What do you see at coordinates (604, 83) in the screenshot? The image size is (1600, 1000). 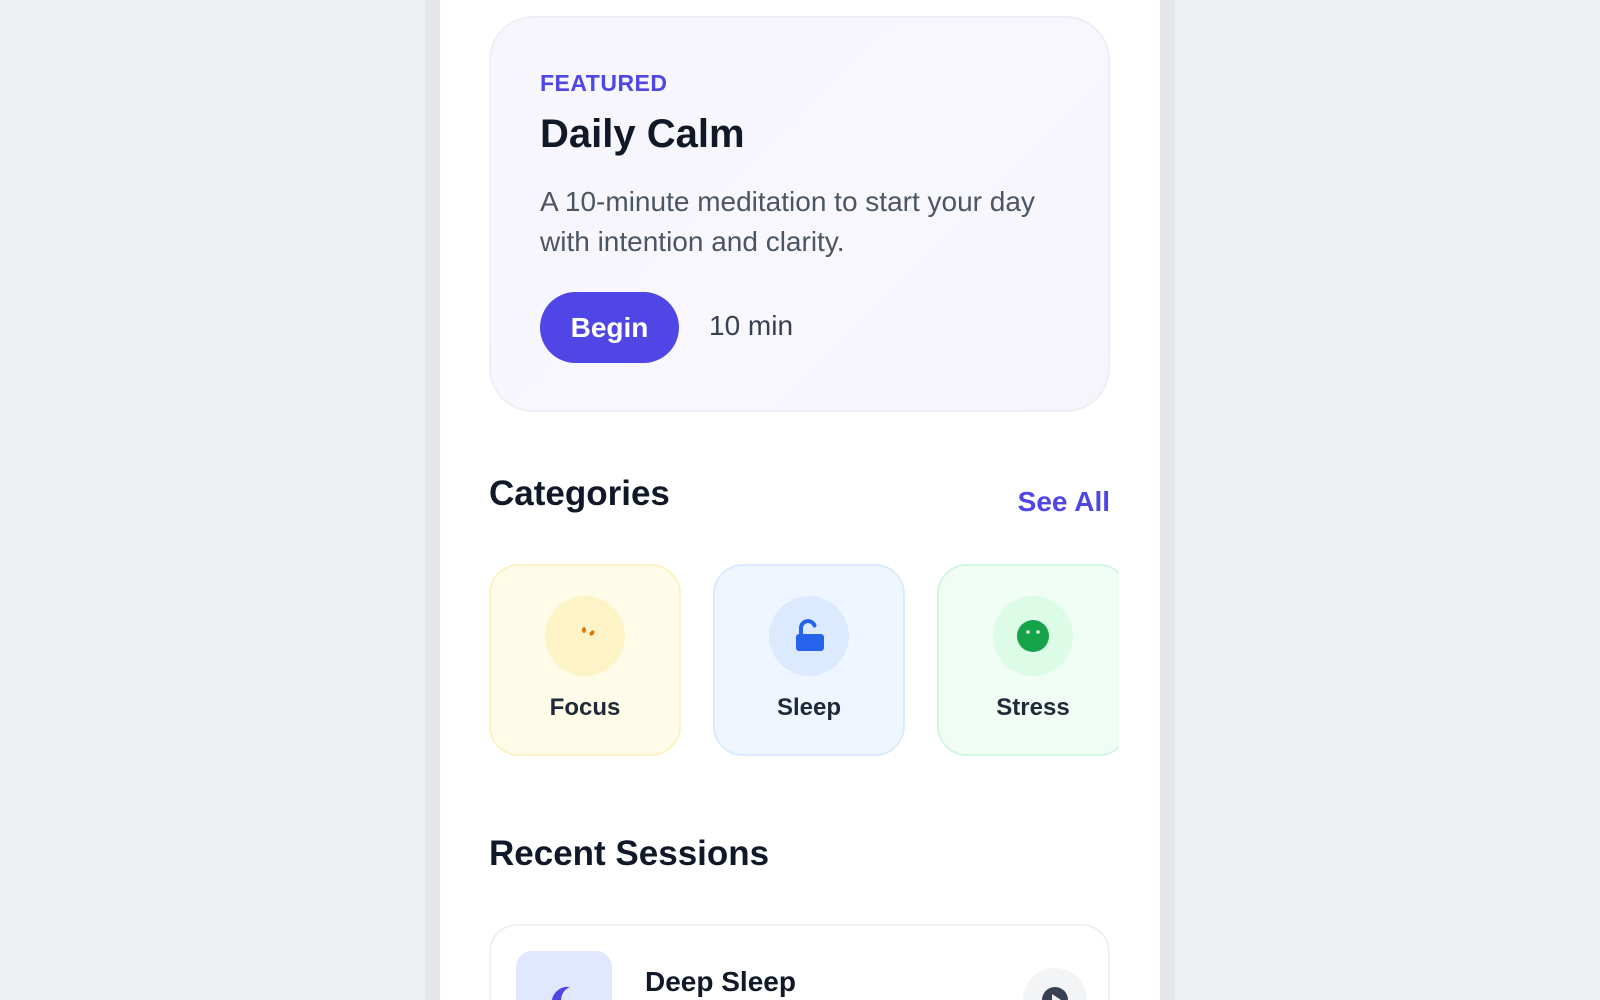 I see `featured-eyebrow: FEATURED` at bounding box center [604, 83].